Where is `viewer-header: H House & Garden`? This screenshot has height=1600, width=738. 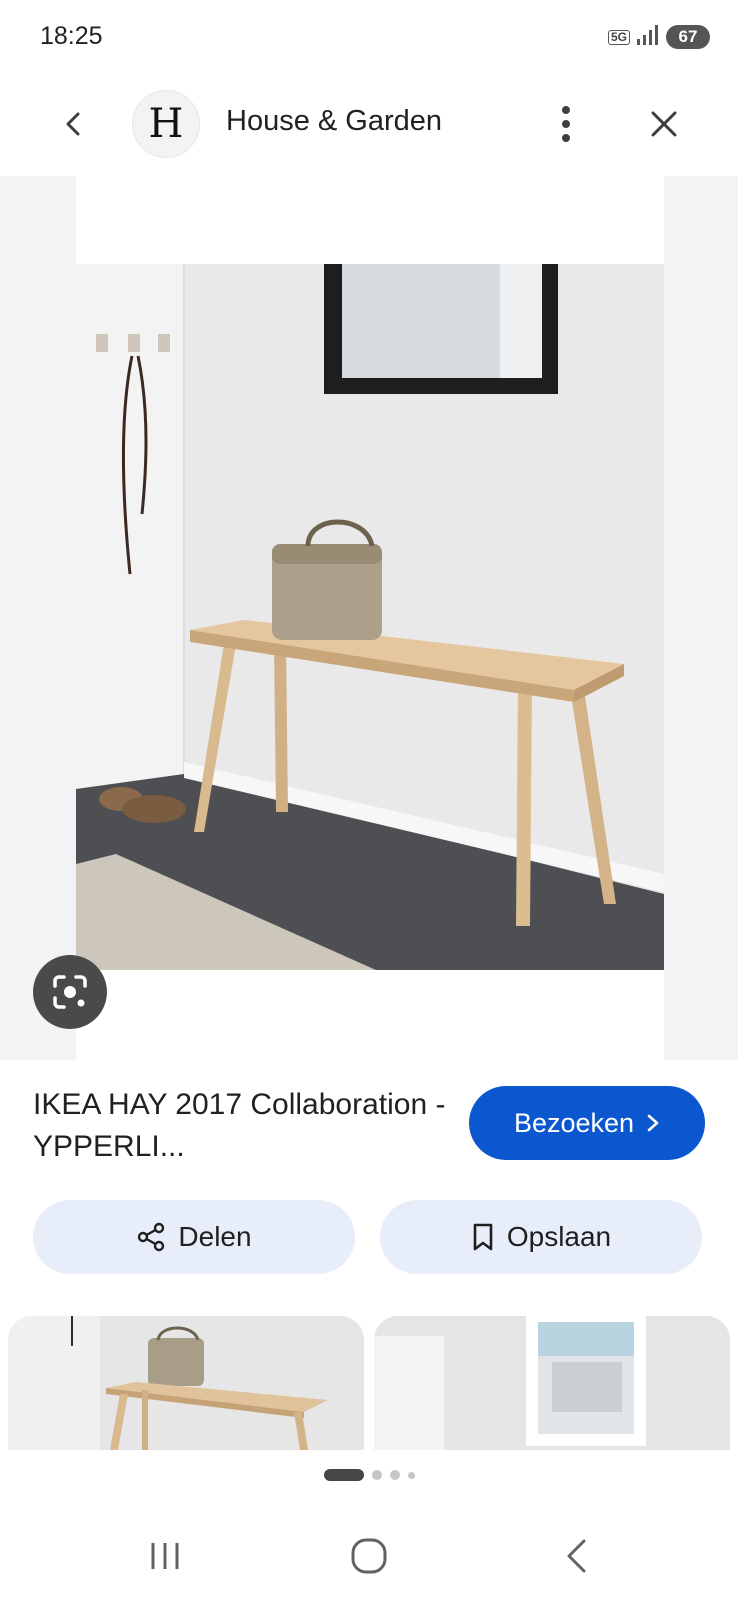 viewer-header: H House & Garden is located at coordinates (369, 124).